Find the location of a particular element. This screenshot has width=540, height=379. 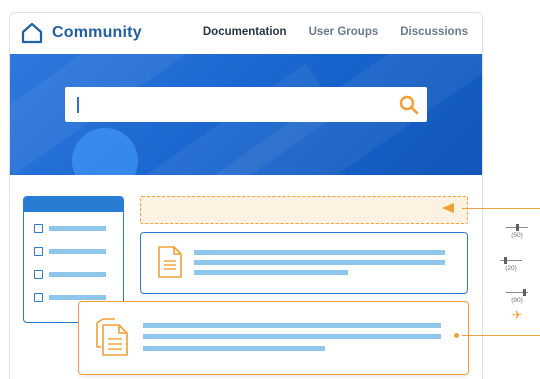

search-bar is located at coordinates (246, 104).